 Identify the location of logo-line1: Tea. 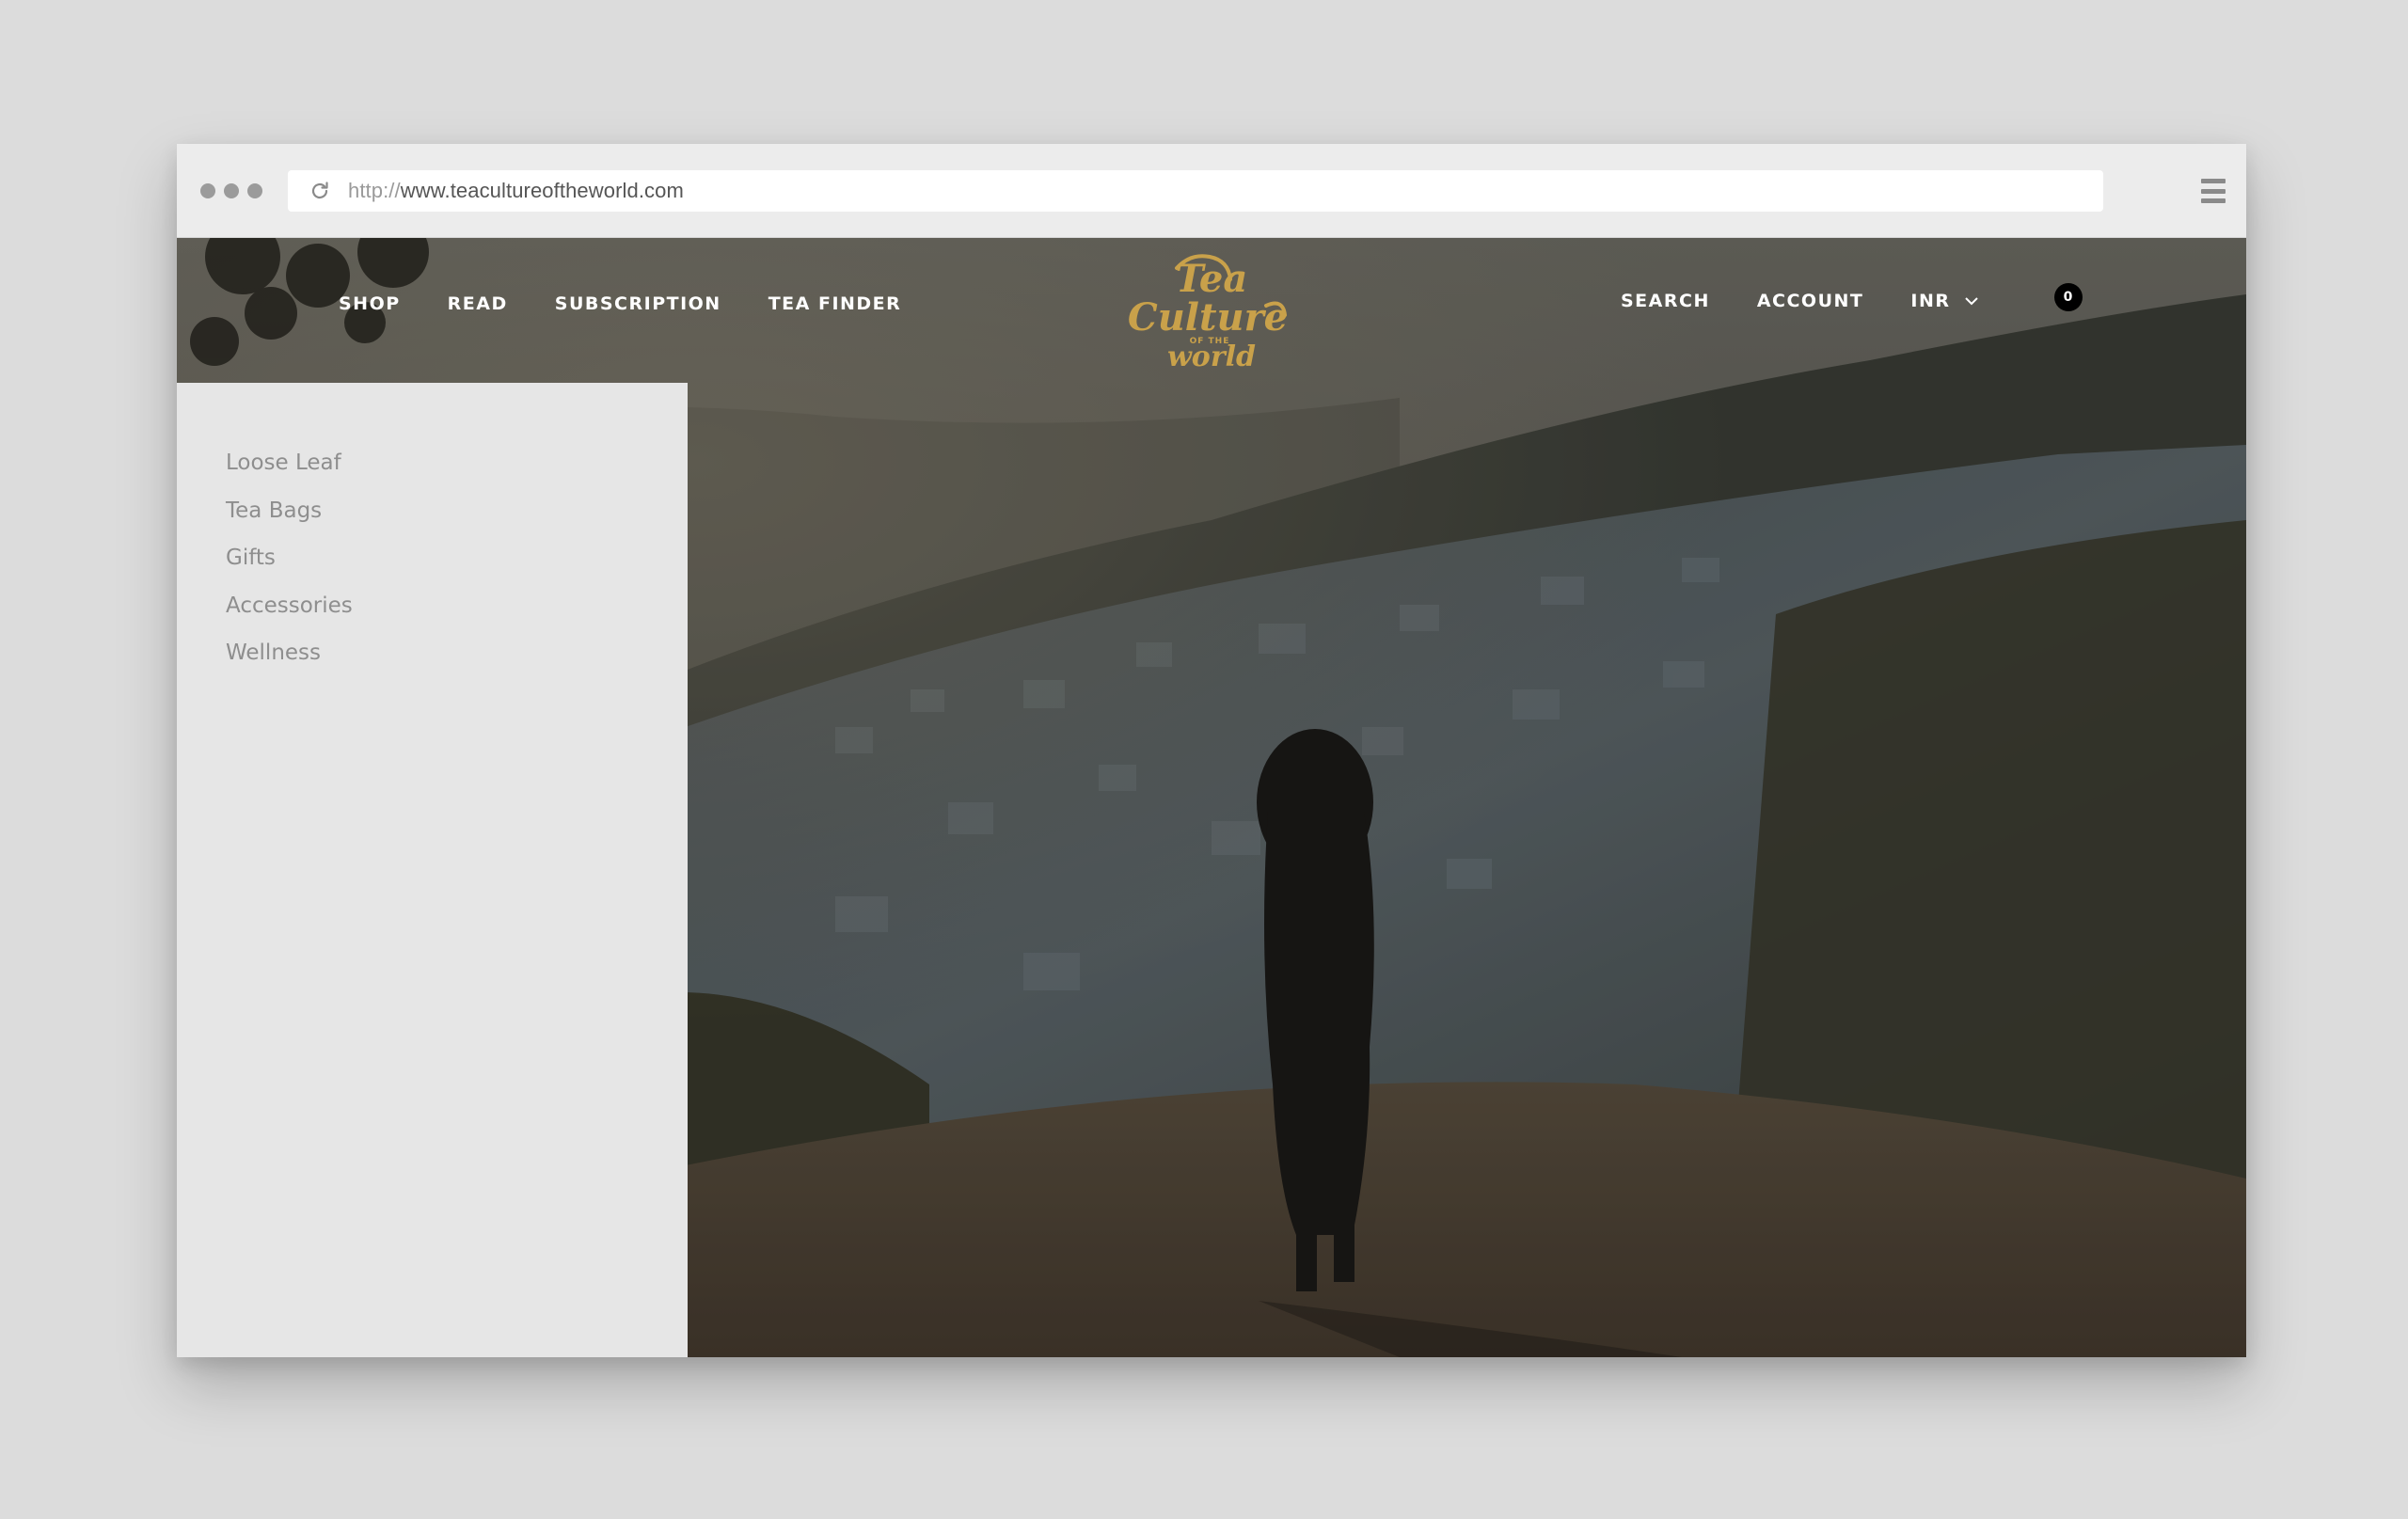
(1212, 279).